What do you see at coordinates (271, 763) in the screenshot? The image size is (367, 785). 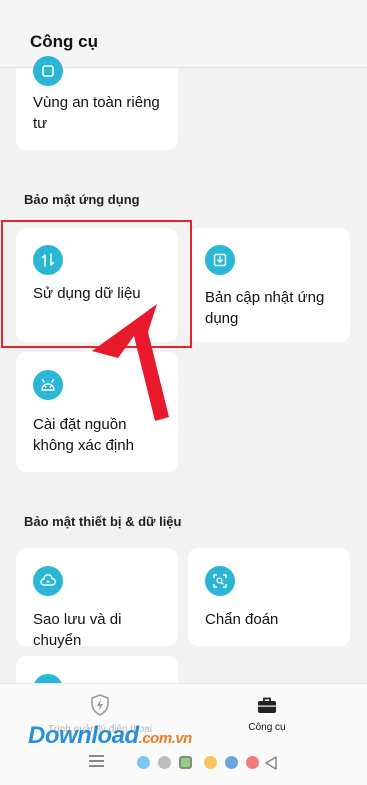 I see `back-triangle-icon` at bounding box center [271, 763].